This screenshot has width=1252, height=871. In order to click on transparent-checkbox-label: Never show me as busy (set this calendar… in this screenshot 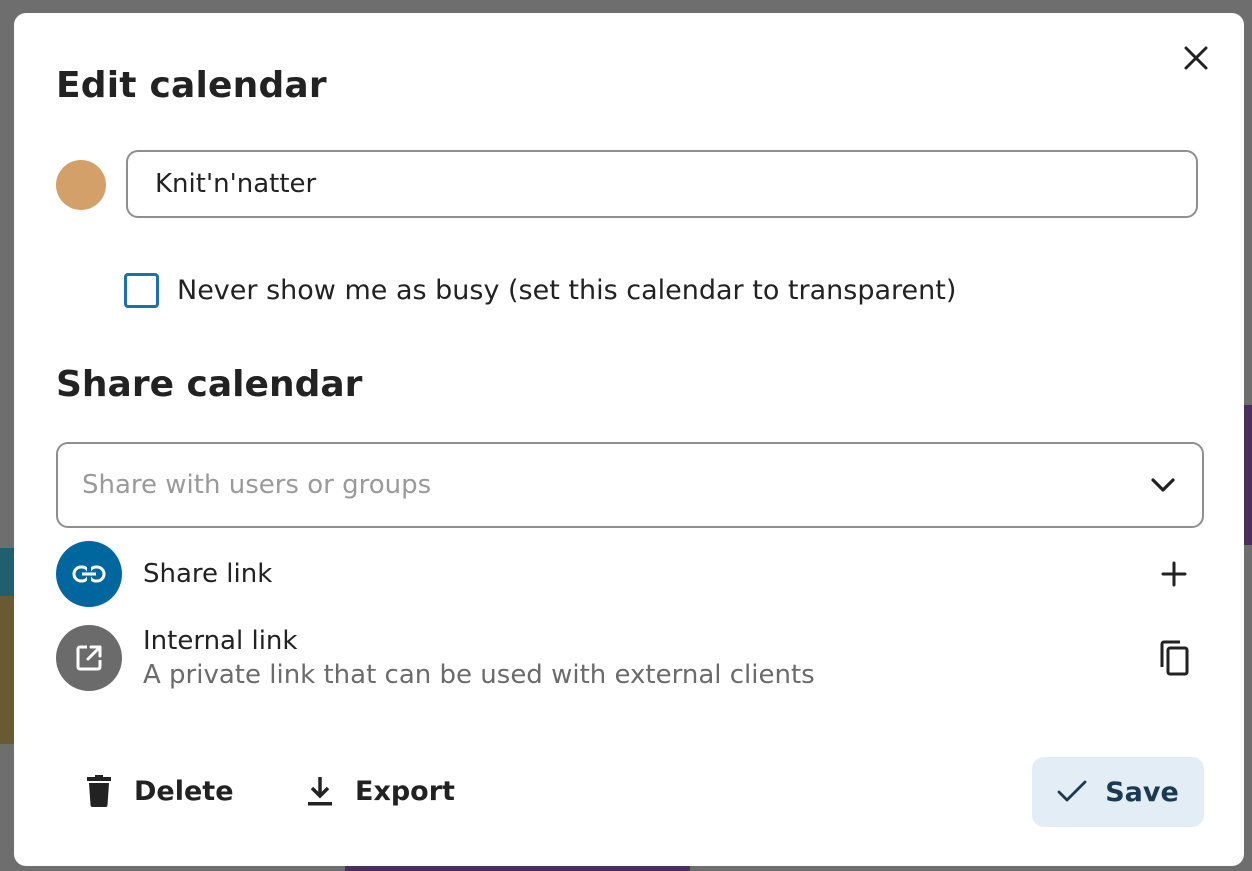, I will do `click(567, 290)`.